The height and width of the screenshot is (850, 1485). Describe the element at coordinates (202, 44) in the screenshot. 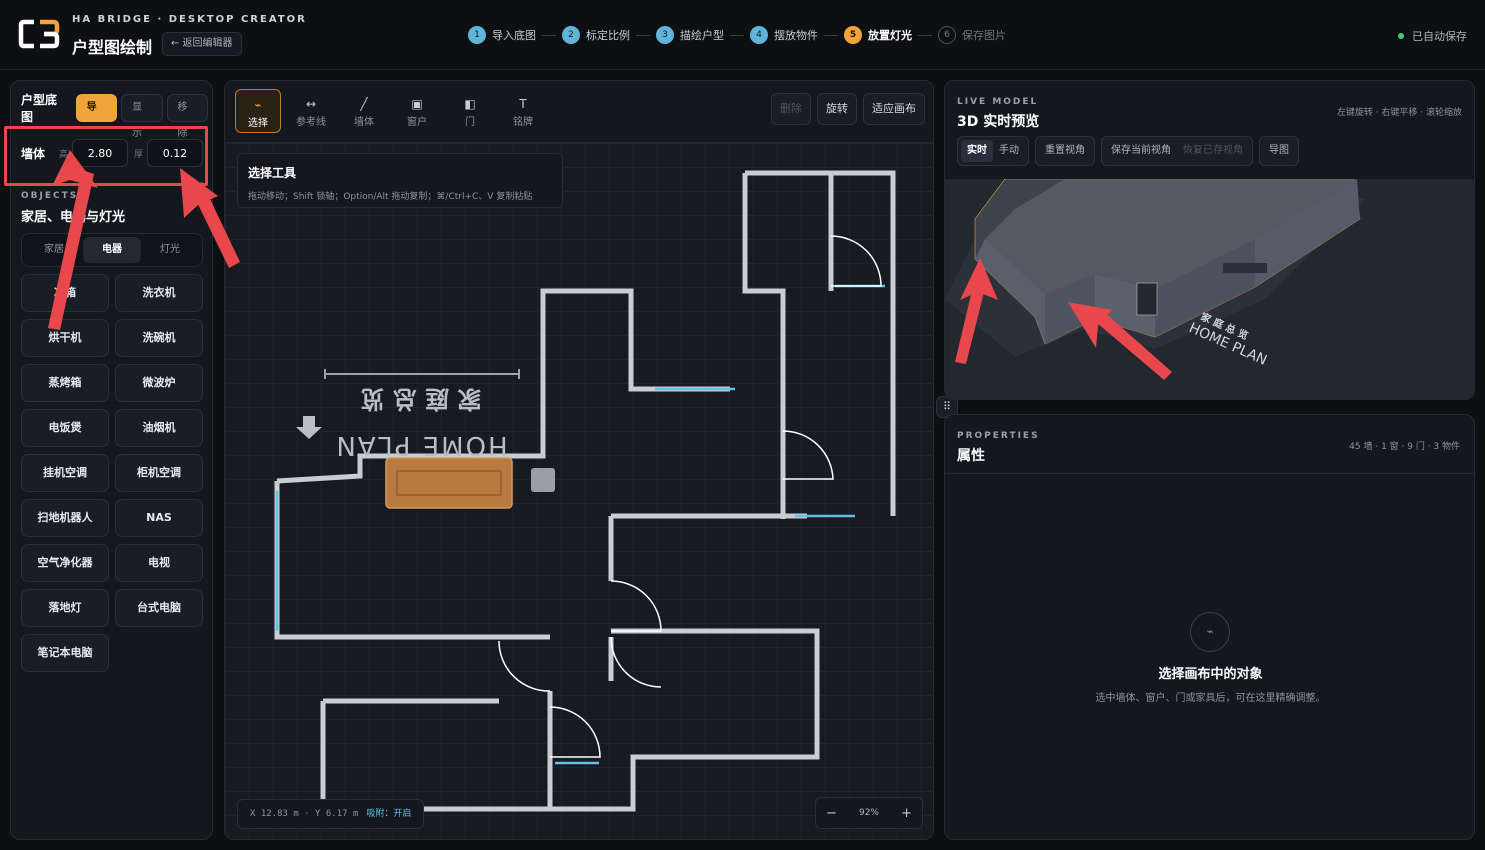

I see `back-to-editor-button: ← 返回编辑器` at that location.